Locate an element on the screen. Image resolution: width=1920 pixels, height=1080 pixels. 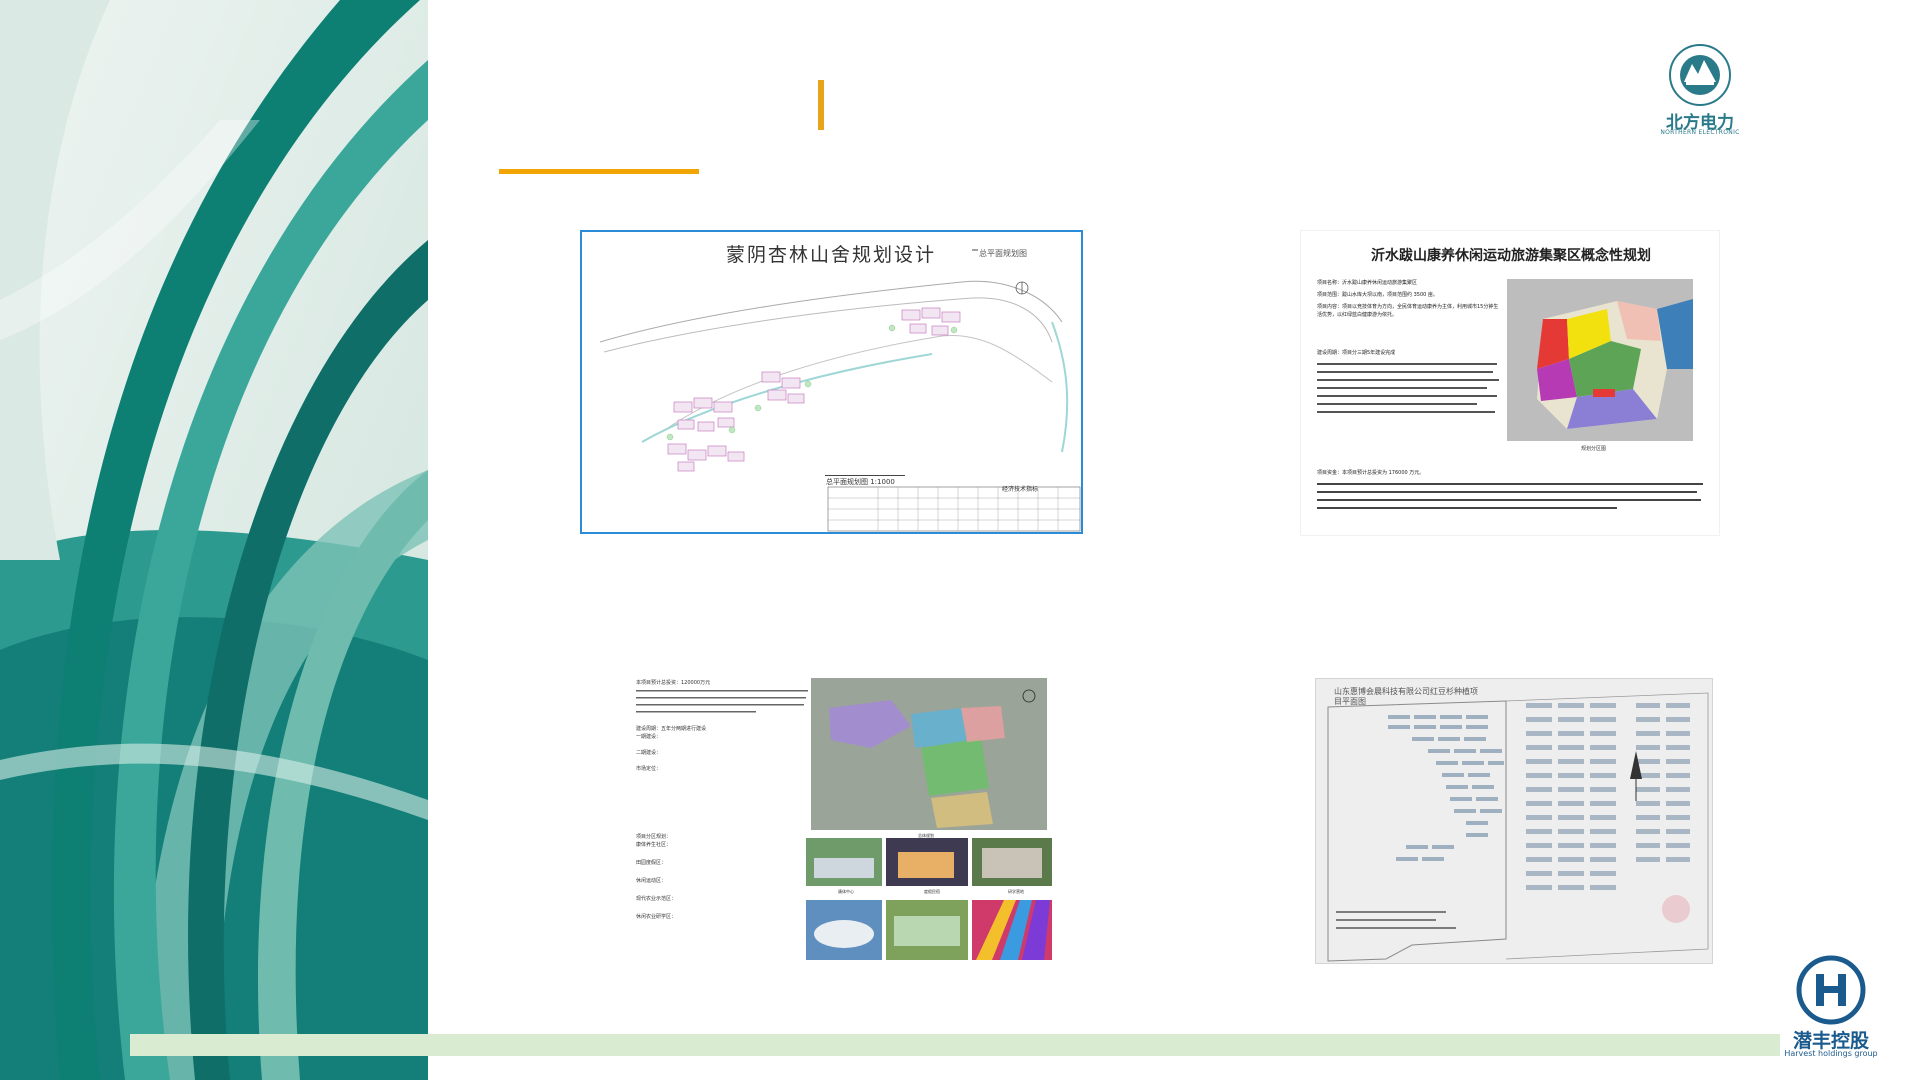
caption-photo-1: 康体中心 is located at coordinates (846, 891).